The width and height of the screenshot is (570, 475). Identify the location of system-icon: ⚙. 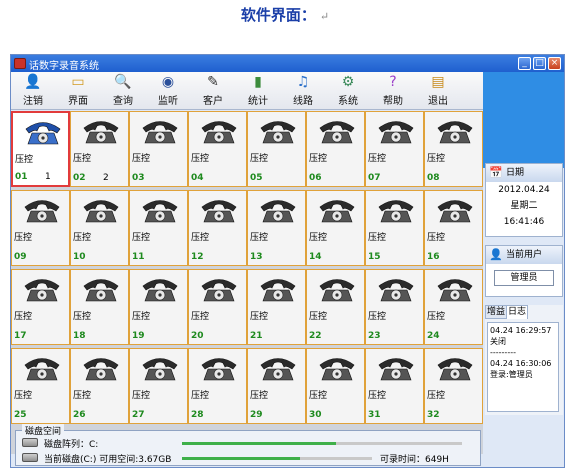
(348, 82).